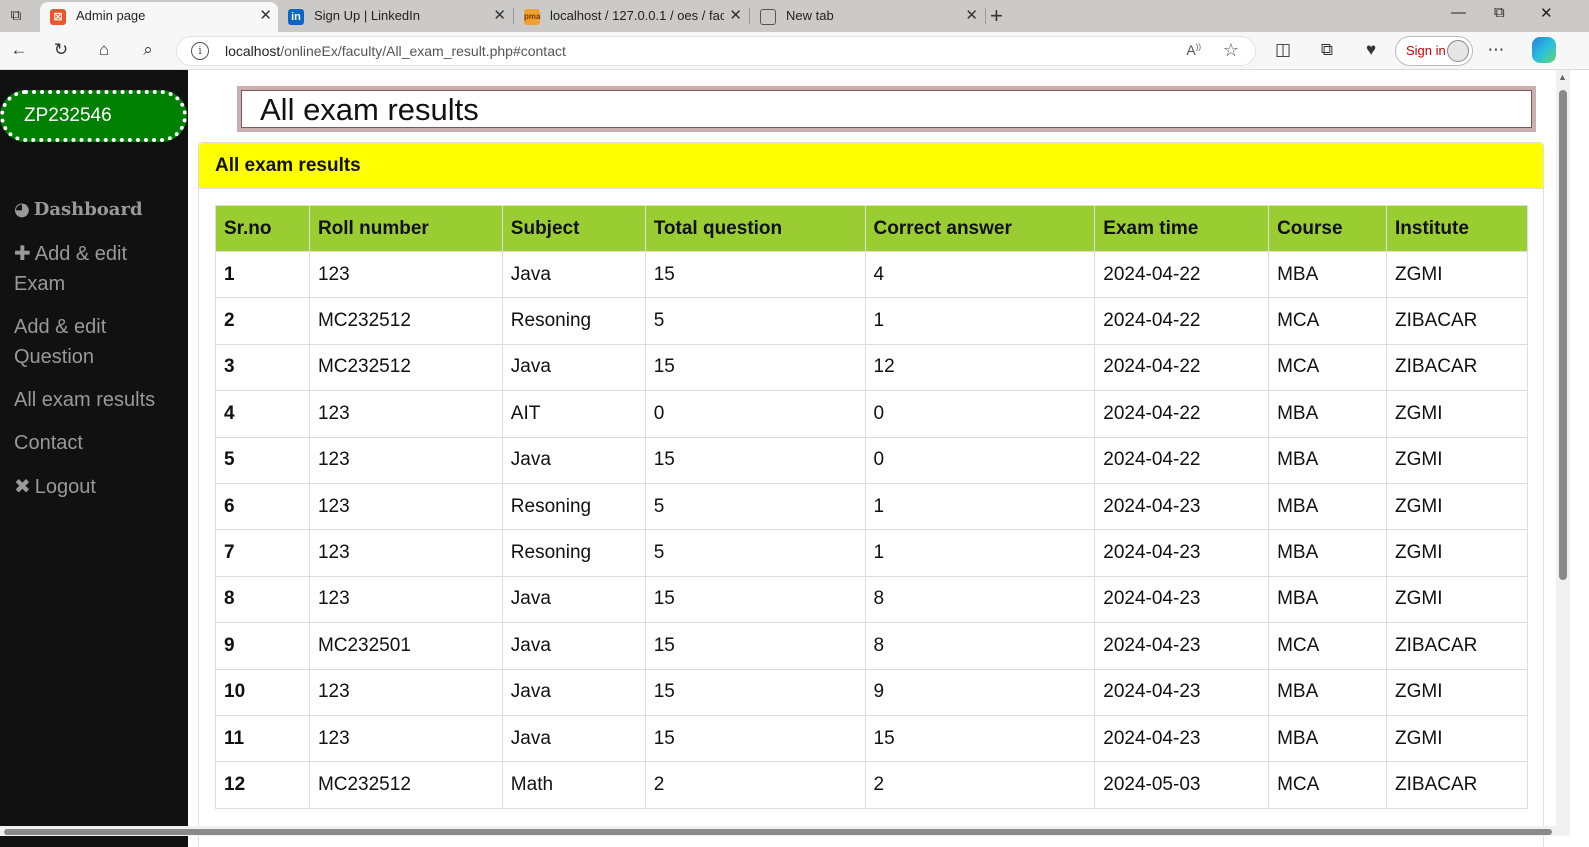 This screenshot has height=847, width=1589. Describe the element at coordinates (1563, 335) in the screenshot. I see `vertical-scroll-thumb` at that location.